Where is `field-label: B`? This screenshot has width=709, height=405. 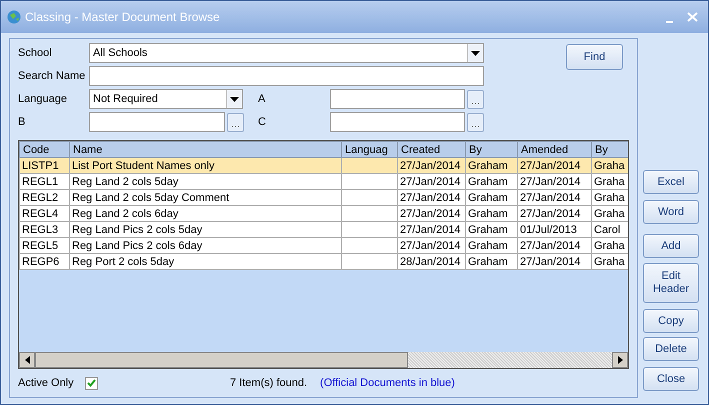 field-label: B is located at coordinates (22, 122).